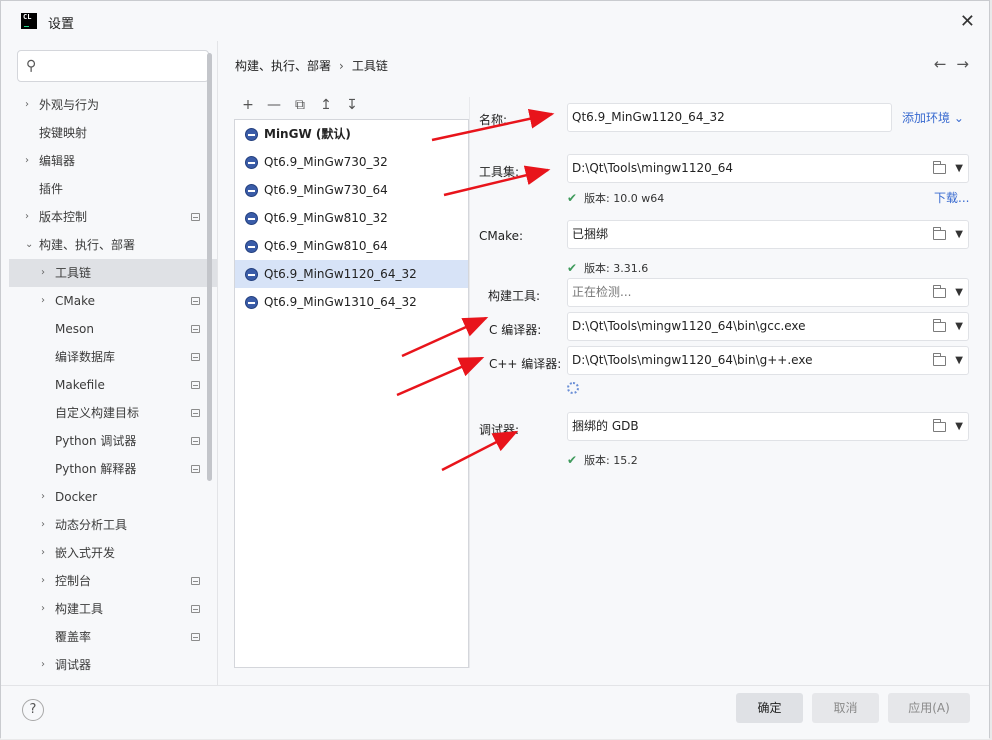 This screenshot has height=740, width=992. Describe the element at coordinates (300, 105) in the screenshot. I see `copy-icon: ⧉` at that location.